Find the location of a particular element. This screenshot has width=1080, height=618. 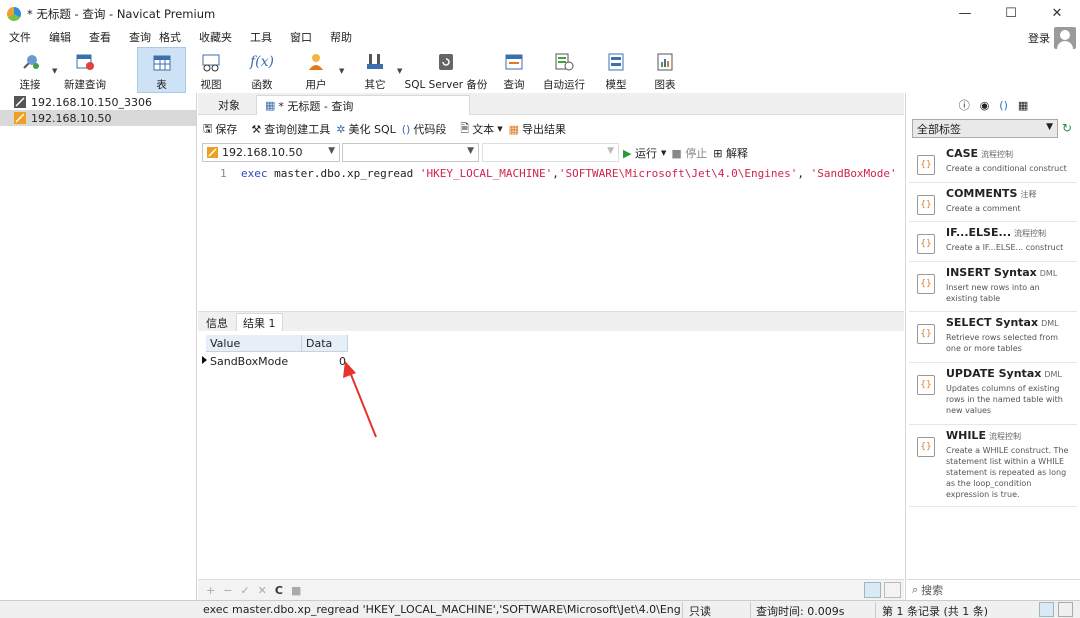

line-gutter: 1 is located at coordinates (214, 237).